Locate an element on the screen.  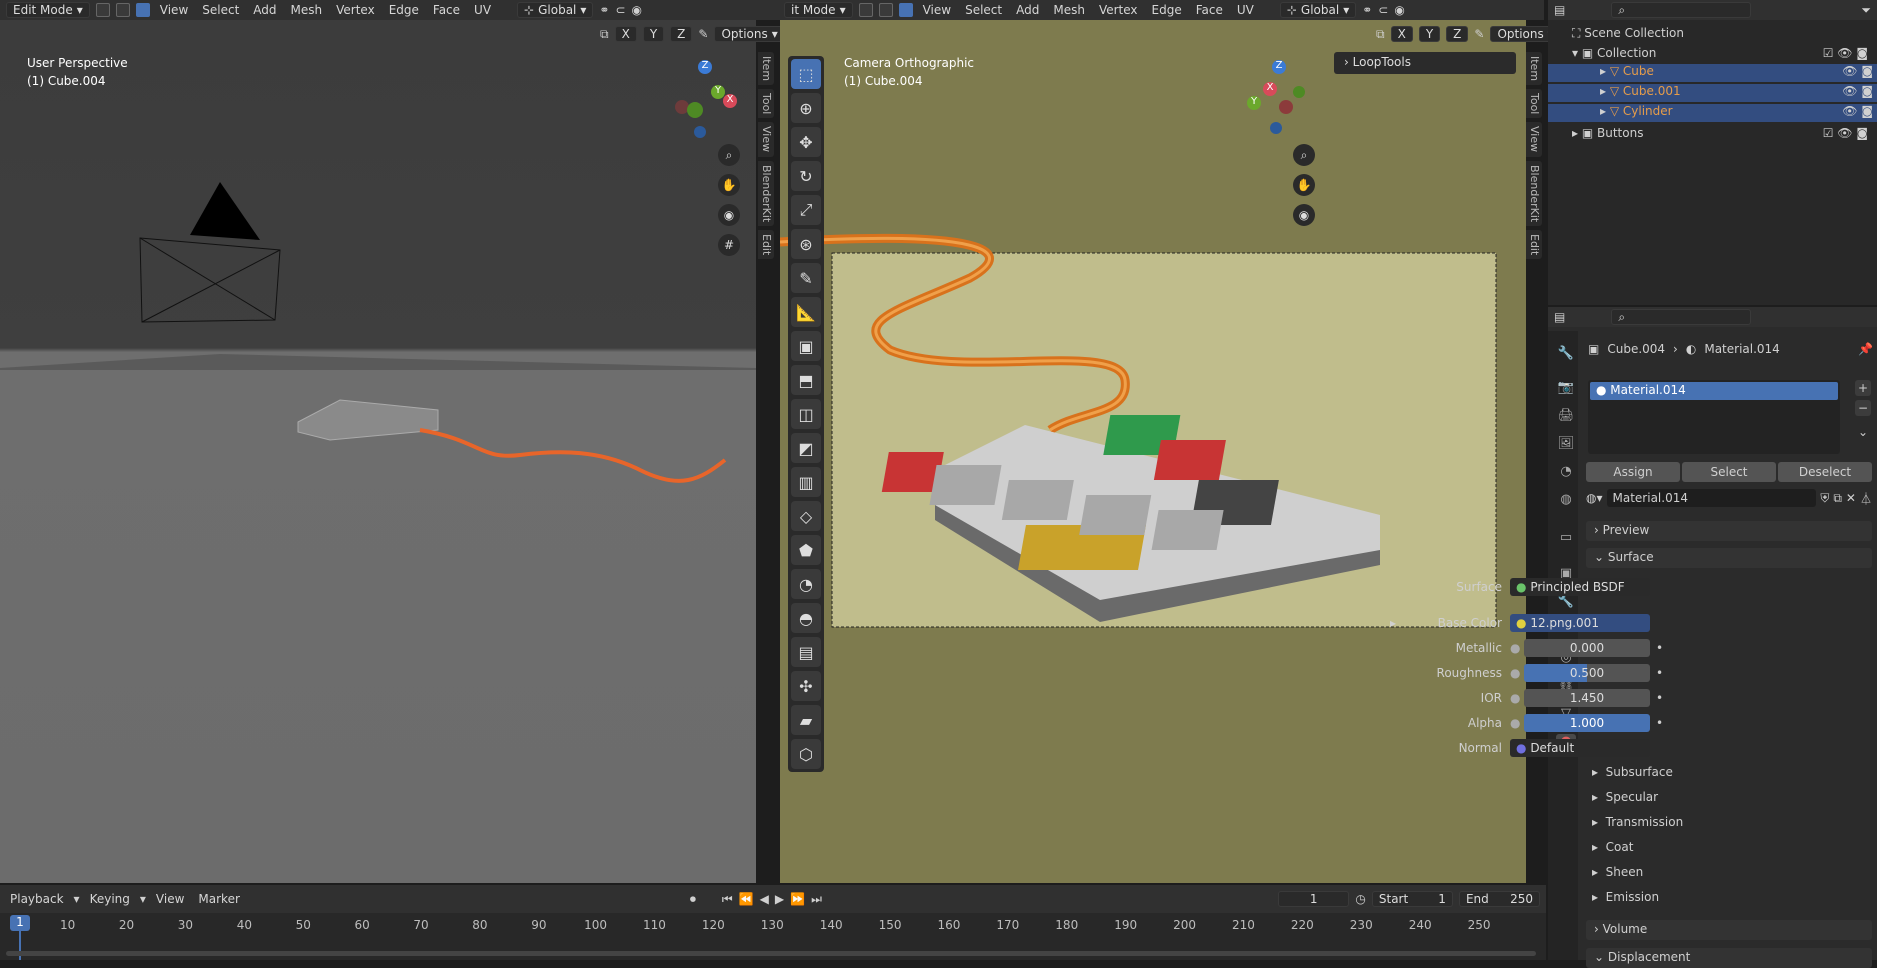
rotate-tool: ↻ is located at coordinates (806, 176).